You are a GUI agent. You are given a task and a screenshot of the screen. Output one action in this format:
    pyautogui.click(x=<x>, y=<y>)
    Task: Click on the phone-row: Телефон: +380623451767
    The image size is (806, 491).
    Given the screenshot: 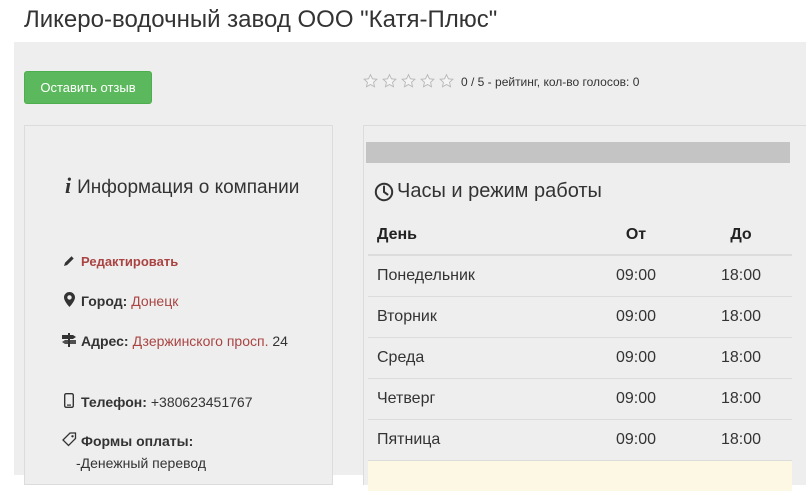 What is the action you would take?
    pyautogui.click(x=181, y=403)
    